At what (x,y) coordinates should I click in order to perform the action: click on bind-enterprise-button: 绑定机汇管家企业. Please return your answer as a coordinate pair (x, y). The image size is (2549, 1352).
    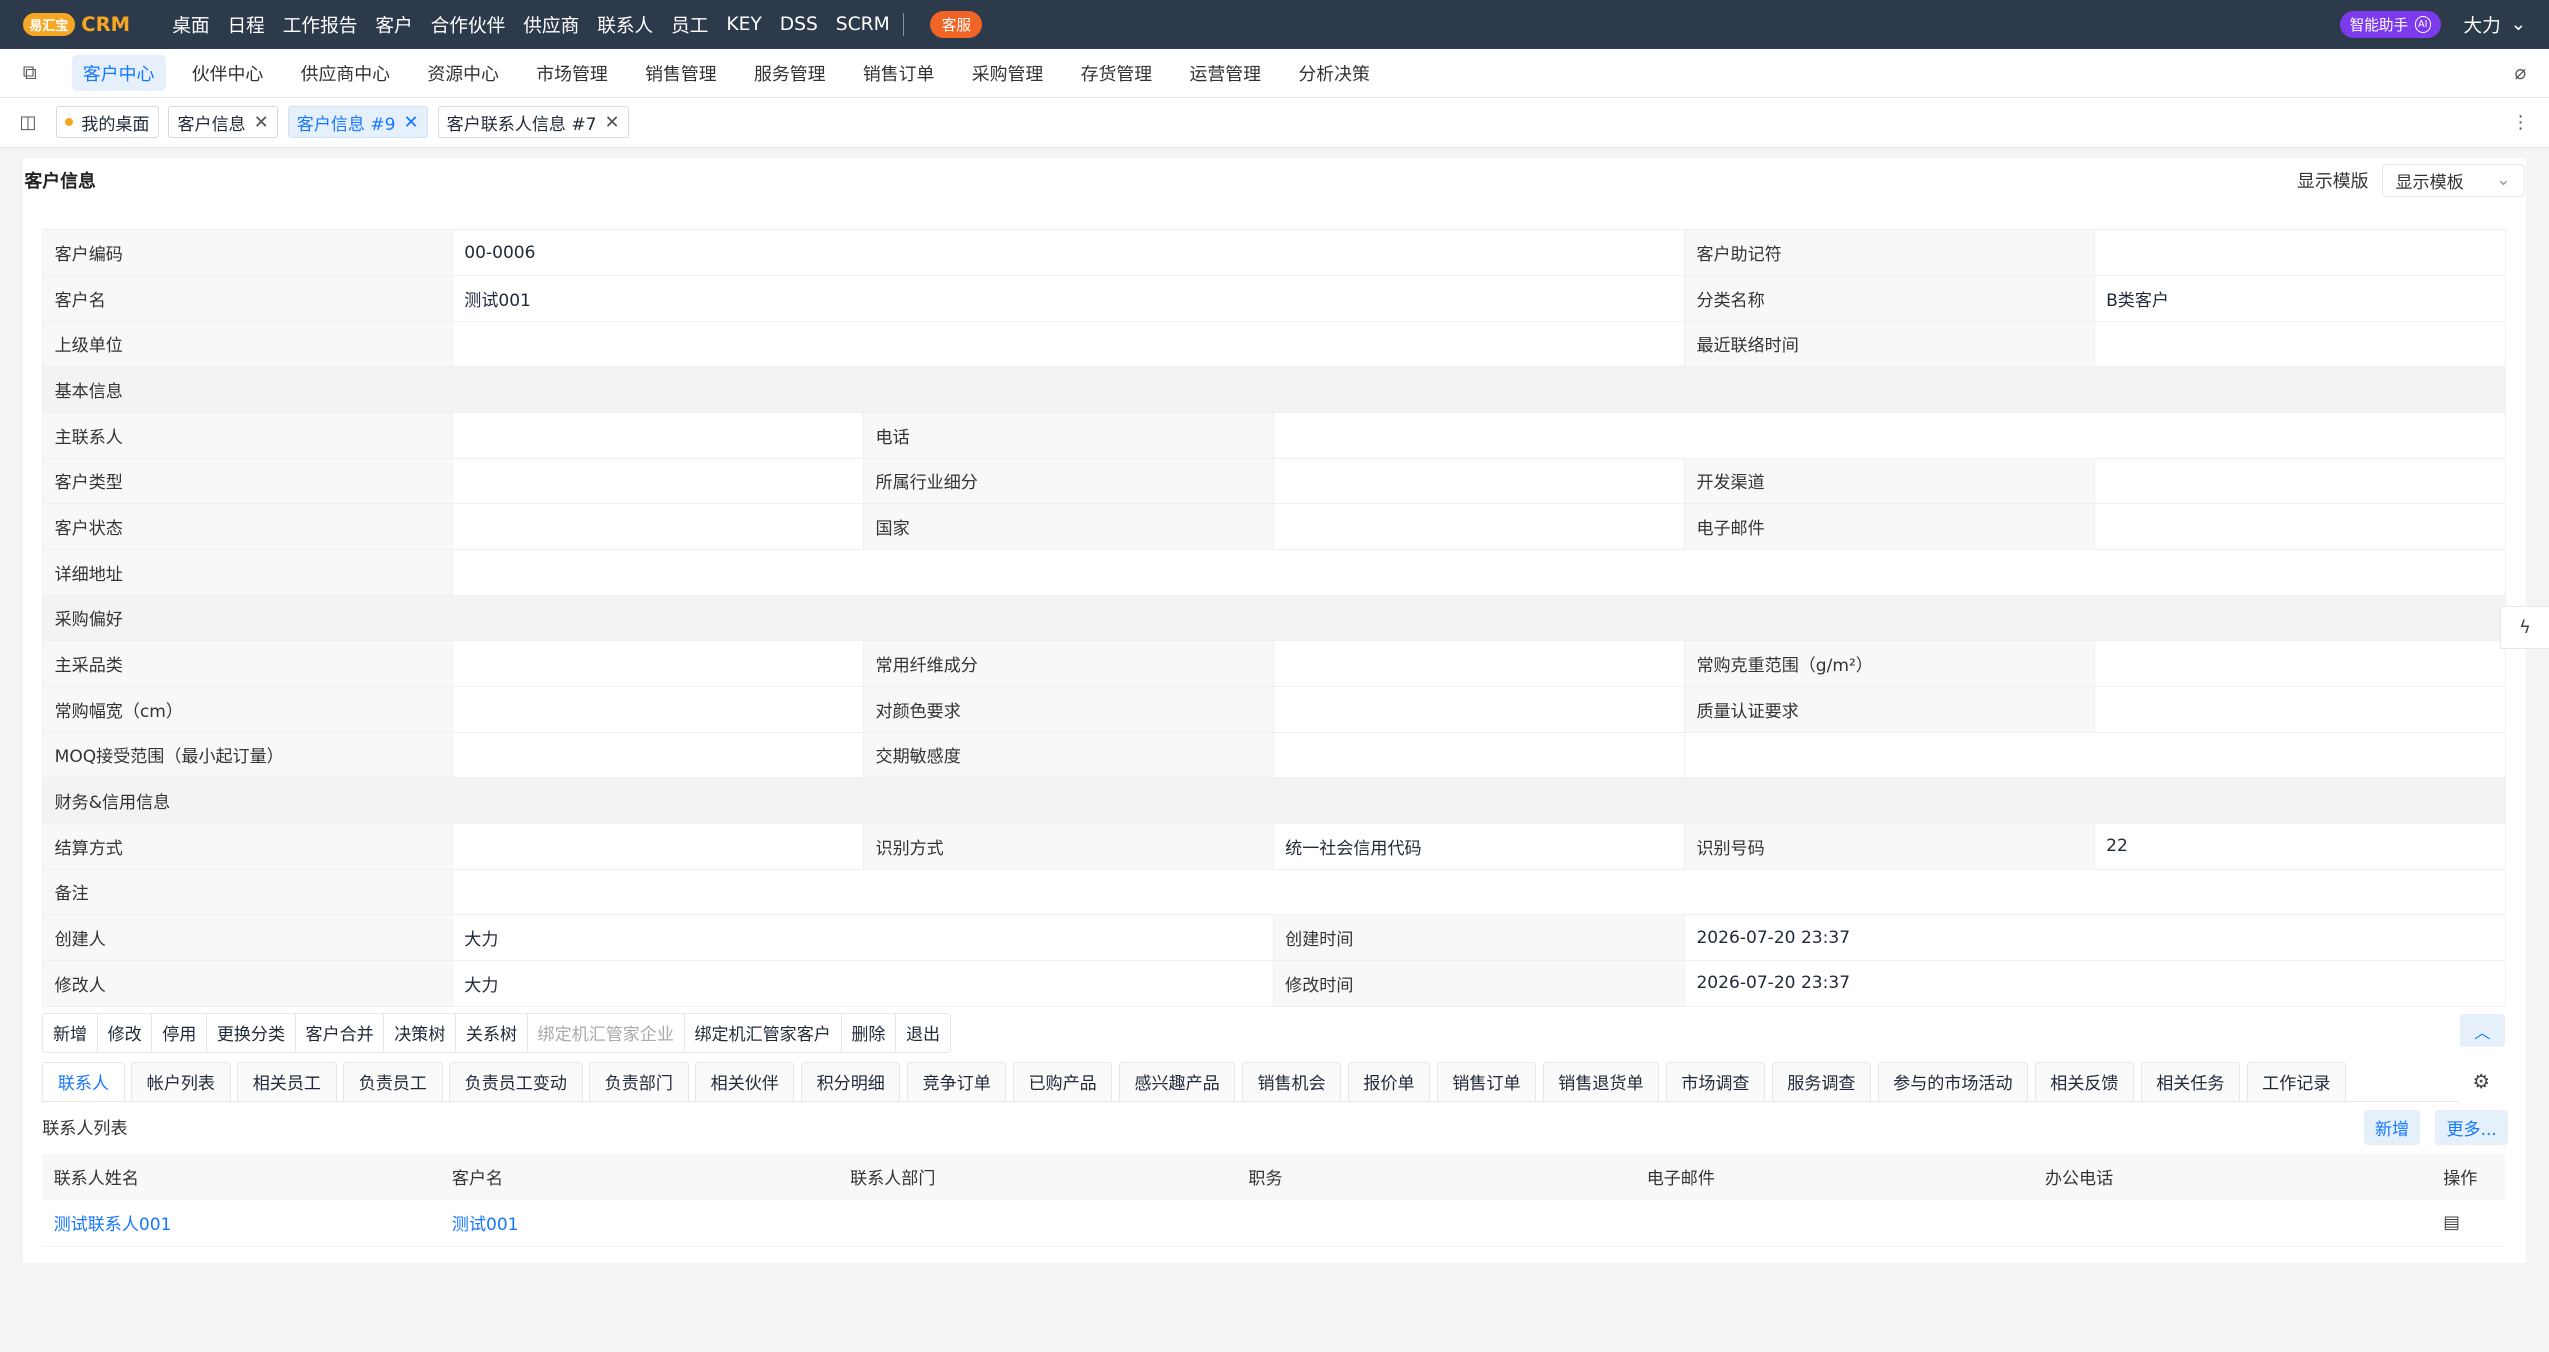
    Looking at the image, I should click on (606, 1032).